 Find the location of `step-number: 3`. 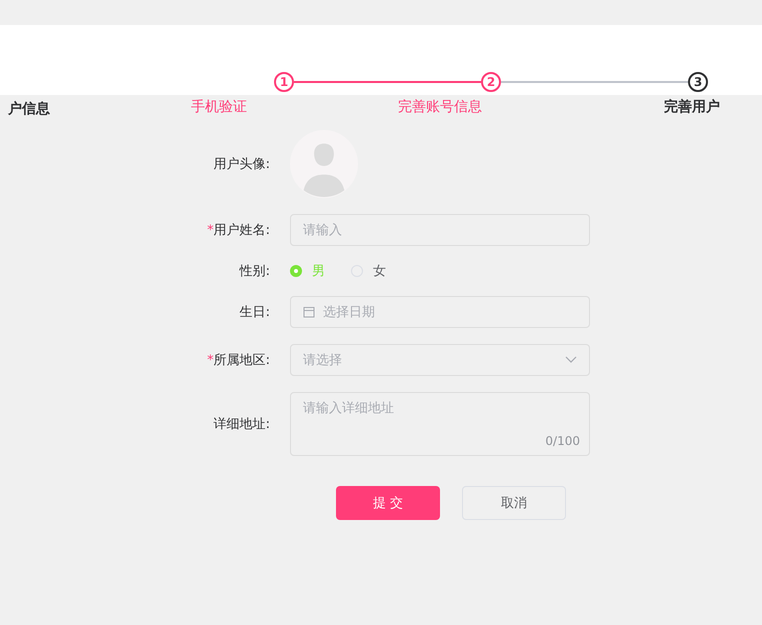

step-number: 3 is located at coordinates (698, 82).